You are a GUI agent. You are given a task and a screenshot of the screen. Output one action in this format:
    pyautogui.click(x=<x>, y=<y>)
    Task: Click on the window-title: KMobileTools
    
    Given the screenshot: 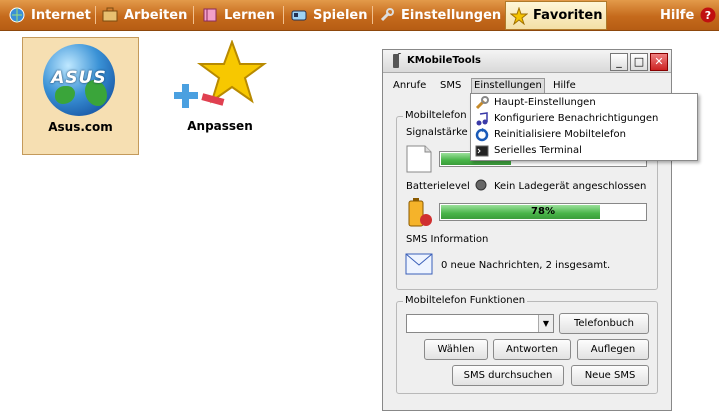 What is the action you would take?
    pyautogui.click(x=444, y=60)
    